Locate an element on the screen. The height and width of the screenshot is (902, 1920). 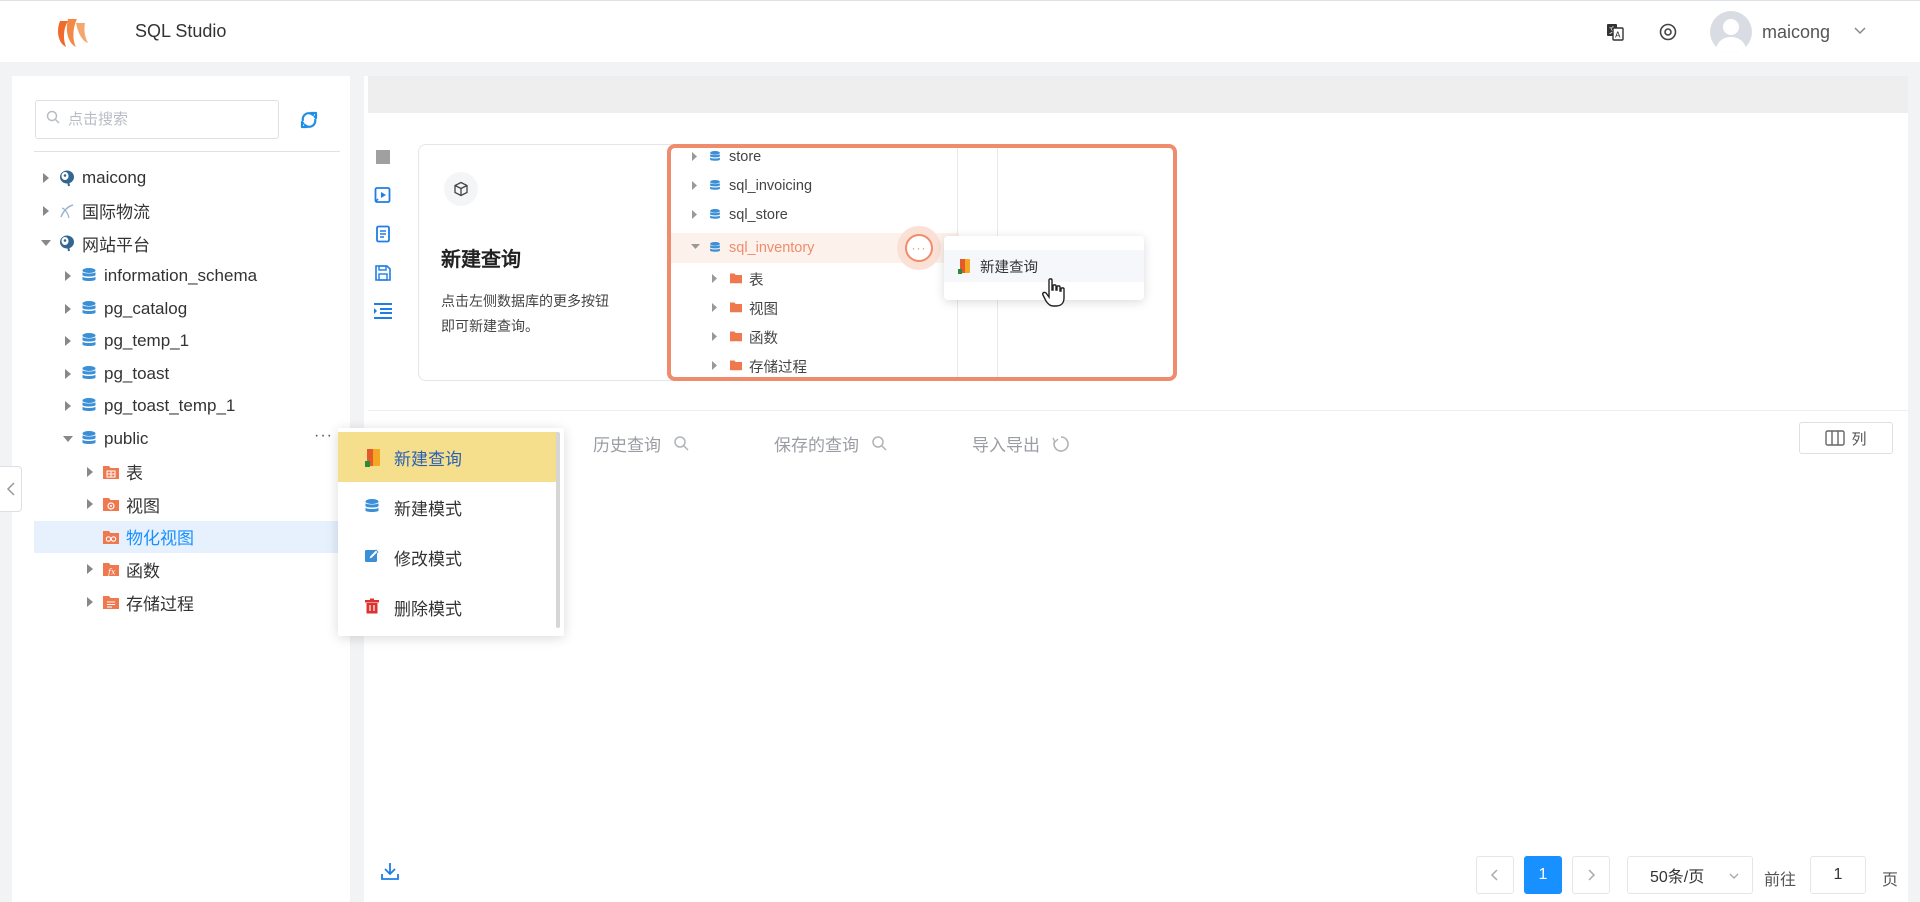
tree-item-information-schema: information_schema is located at coordinates (192, 276).